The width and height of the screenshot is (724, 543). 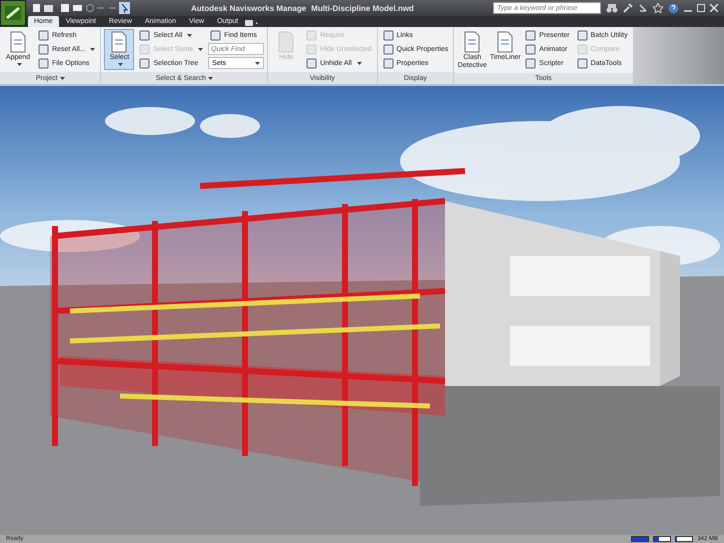 What do you see at coordinates (248, 8) in the screenshot?
I see `application-title: Autodesk Navisworks Manage` at bounding box center [248, 8].